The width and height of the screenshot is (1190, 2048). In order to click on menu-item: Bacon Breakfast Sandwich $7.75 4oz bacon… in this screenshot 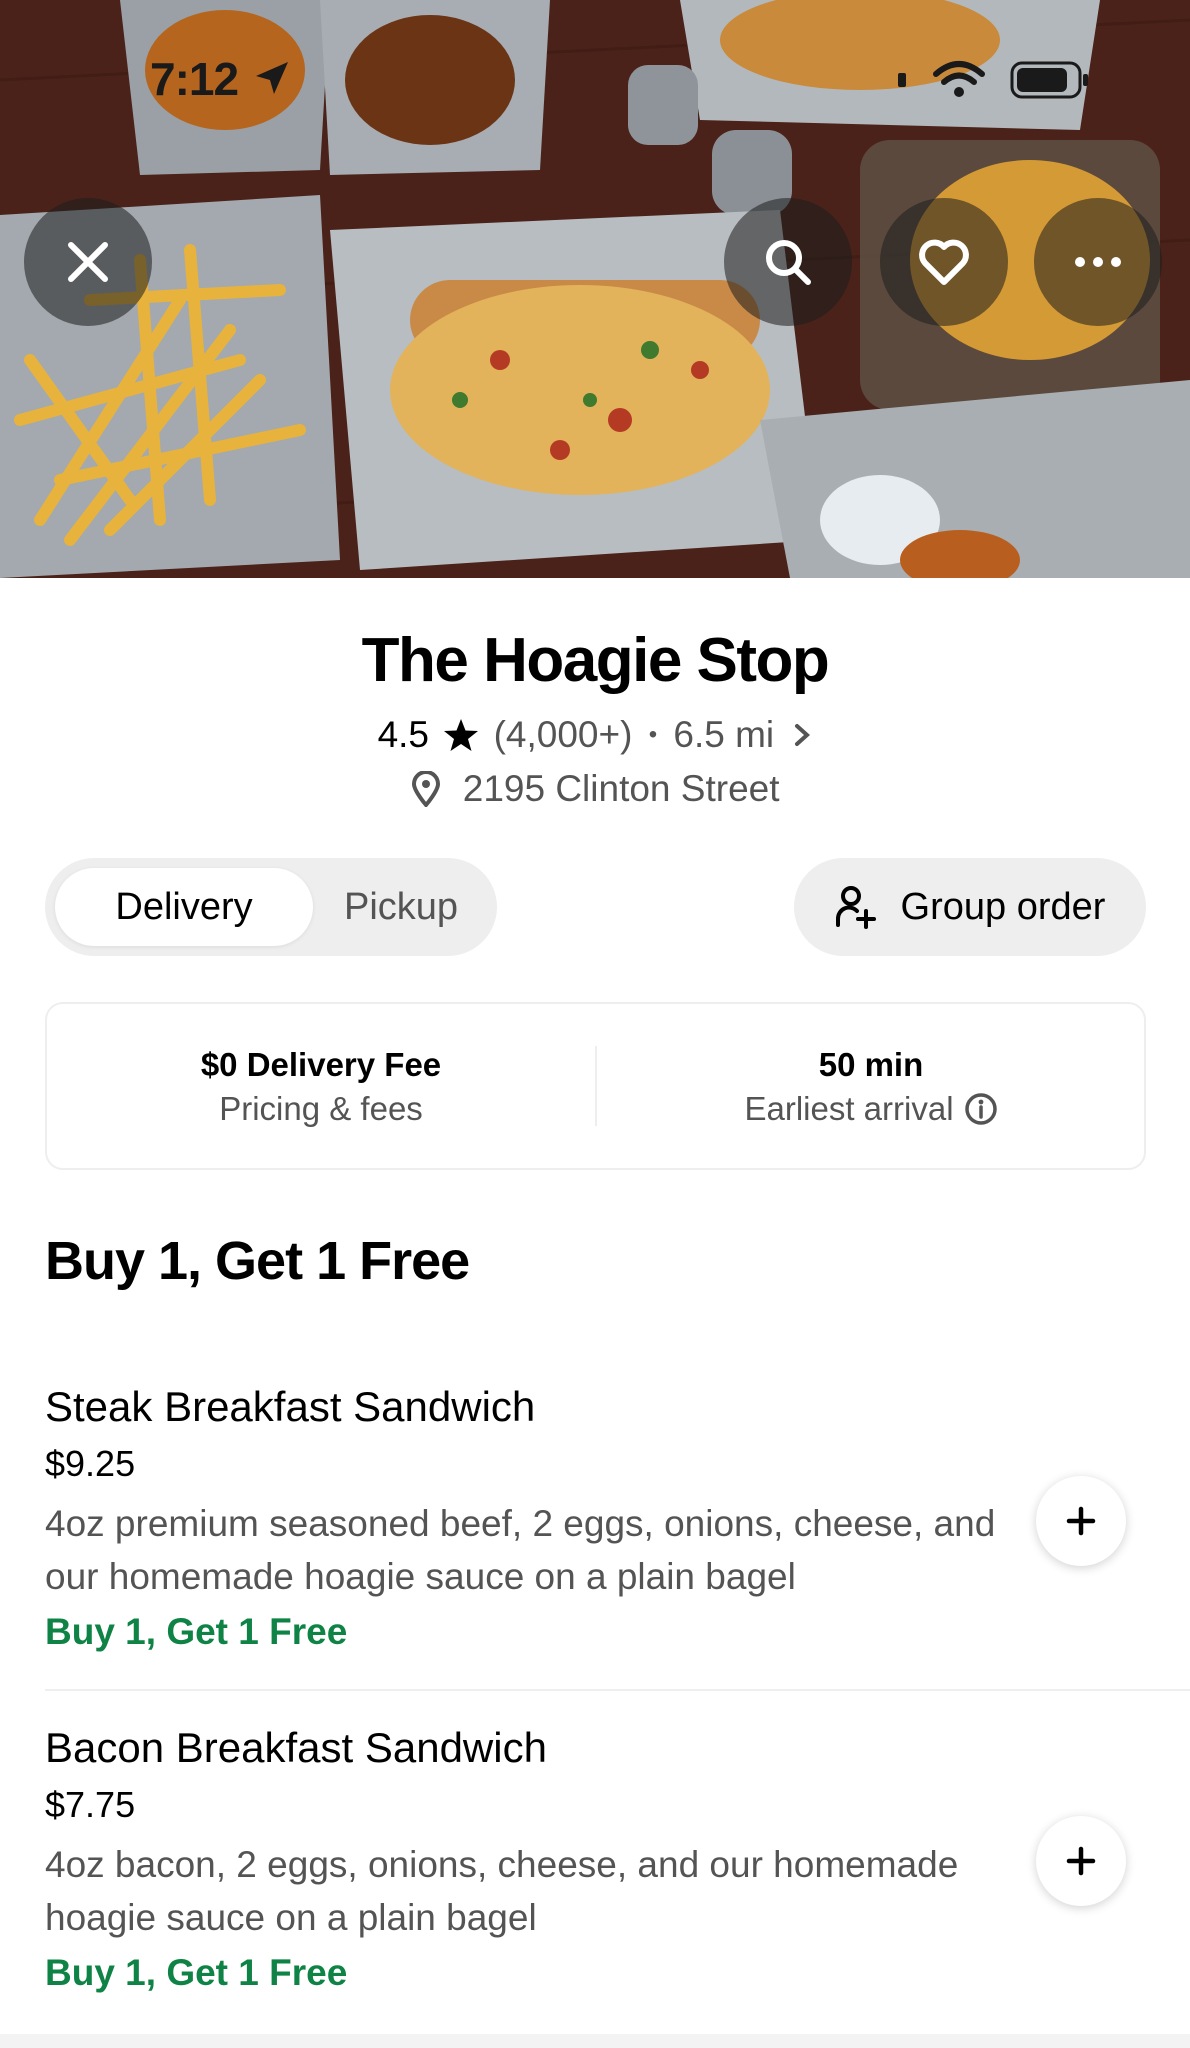, I will do `click(617, 1859)`.